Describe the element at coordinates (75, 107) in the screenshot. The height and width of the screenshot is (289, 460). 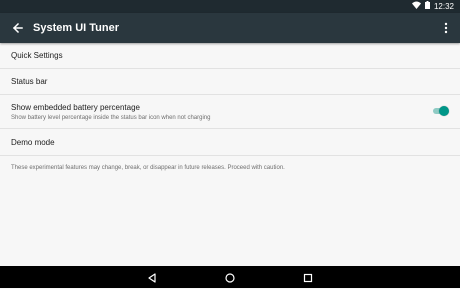
I see `battery-percentage-title: Show embedded battery percentage` at that location.